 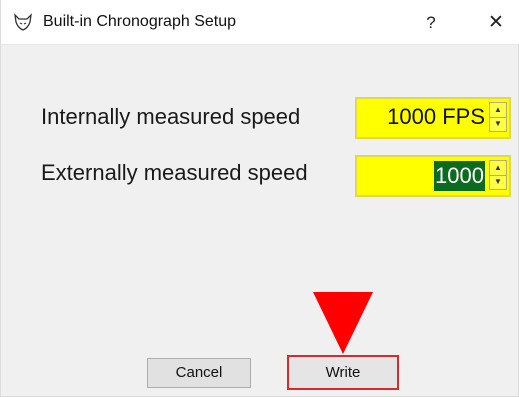 I want to click on write-button: Write, so click(x=343, y=372).